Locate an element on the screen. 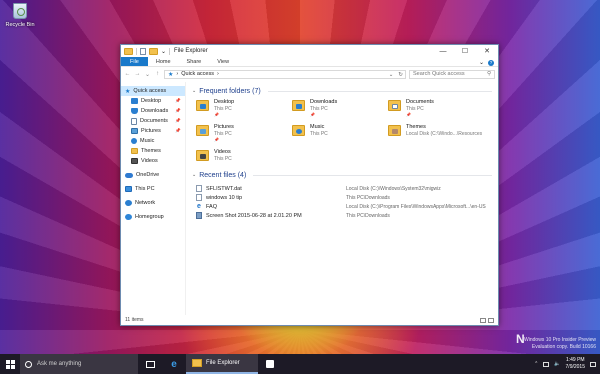  sidebar-item-label: This PC is located at coordinates (145, 189).